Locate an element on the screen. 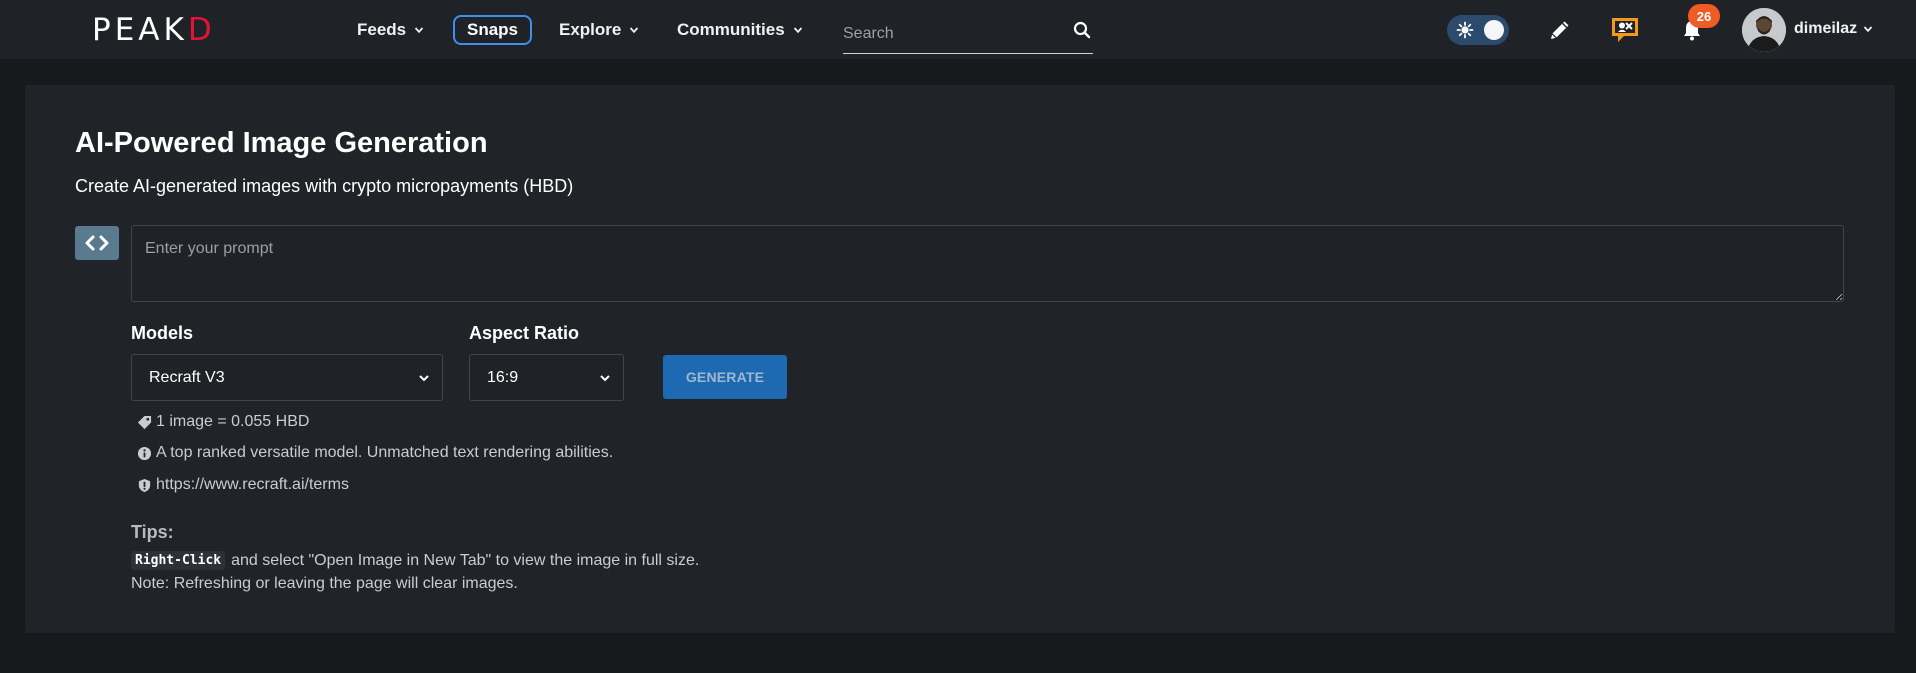  user-menu: dimeilaz is located at coordinates (1833, 29).